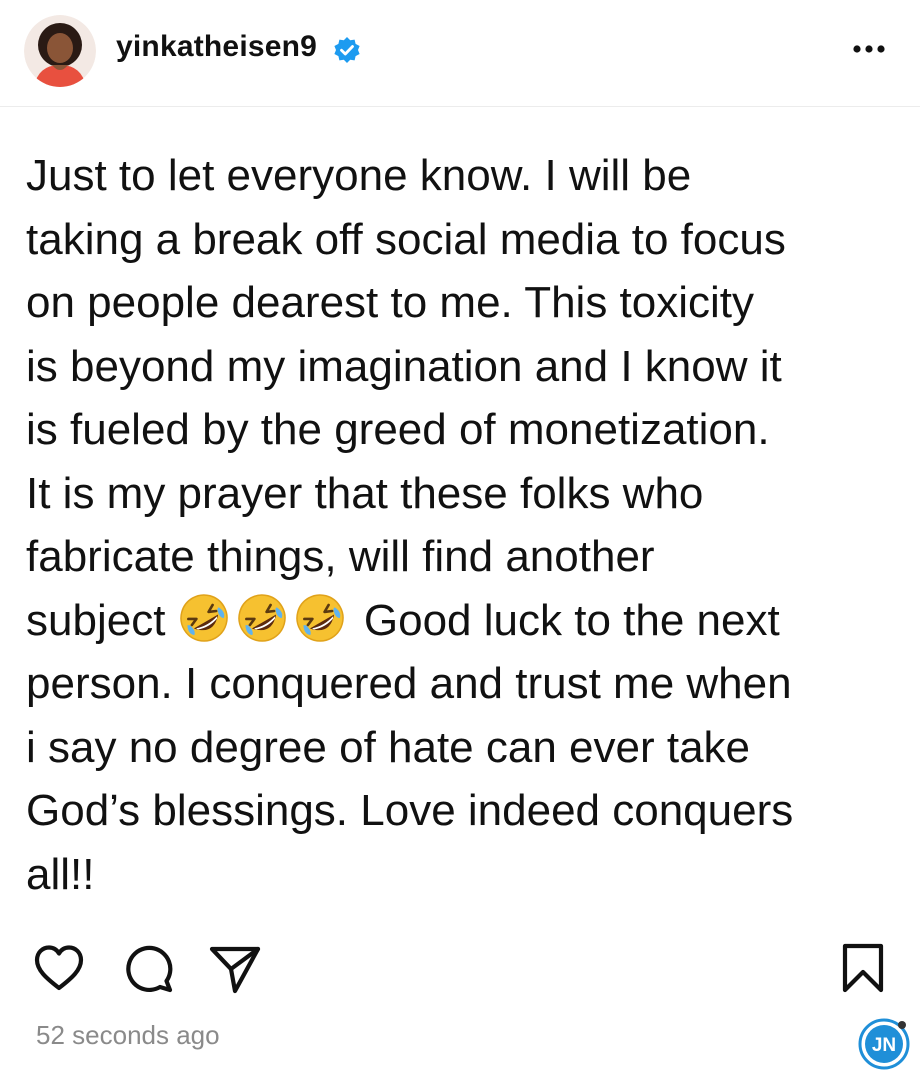 The height and width of the screenshot is (1080, 920). Describe the element at coordinates (388, 747) in the screenshot. I see `post-text-line: i say no degree of hate can ever take` at that location.